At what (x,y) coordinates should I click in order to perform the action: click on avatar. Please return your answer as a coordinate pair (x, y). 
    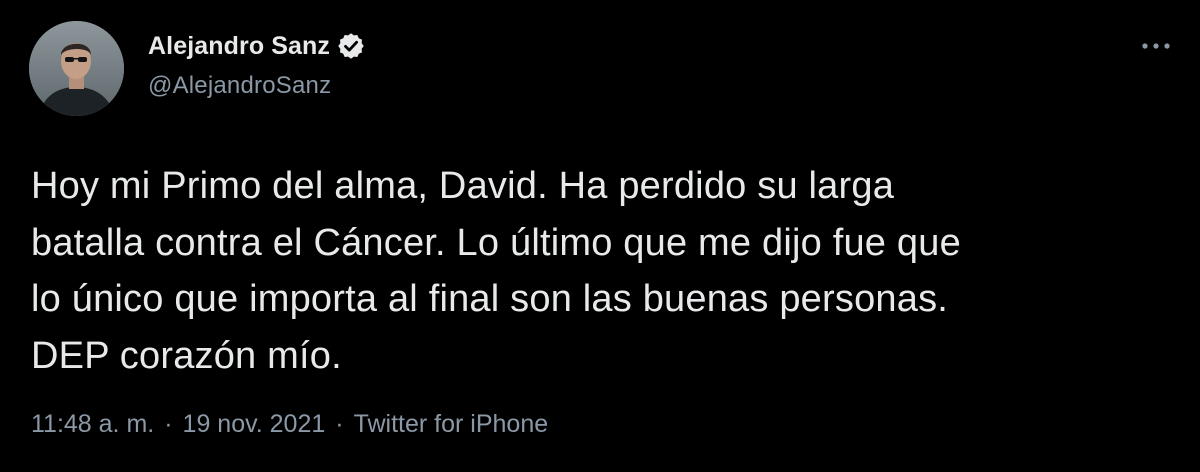
    Looking at the image, I should click on (76, 68).